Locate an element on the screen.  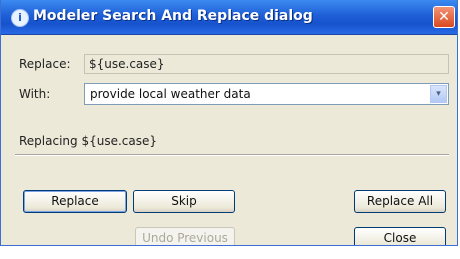
dropdown-button: ▾ is located at coordinates (438, 94).